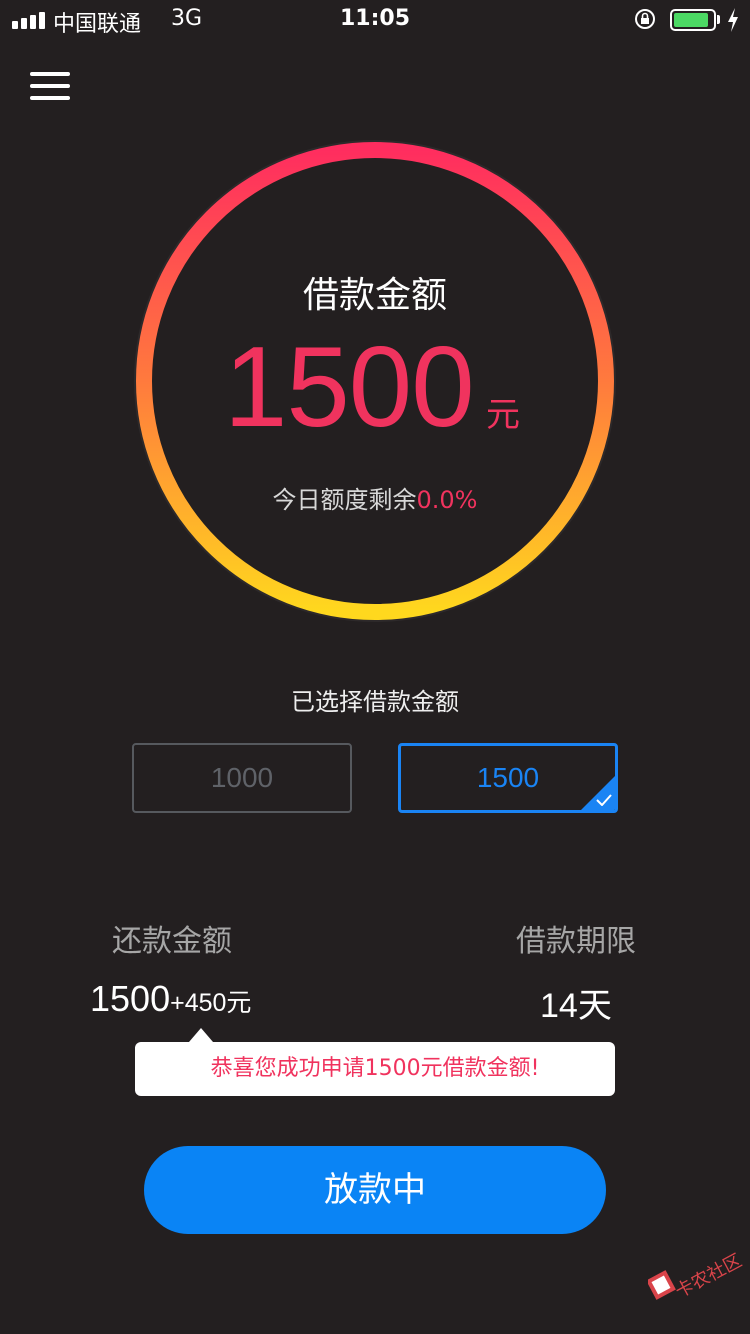  I want to click on charging-bolt-icon, so click(733, 20).